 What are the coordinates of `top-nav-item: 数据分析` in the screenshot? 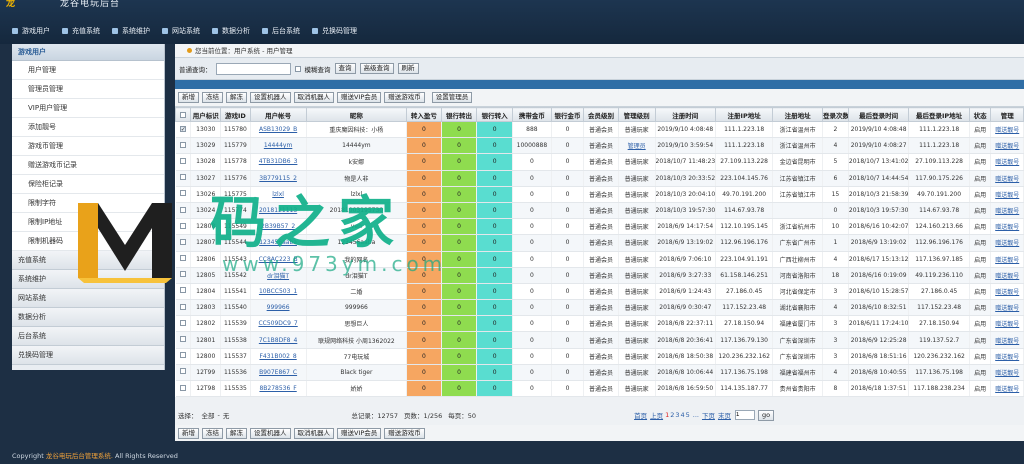 It's located at (231, 31).